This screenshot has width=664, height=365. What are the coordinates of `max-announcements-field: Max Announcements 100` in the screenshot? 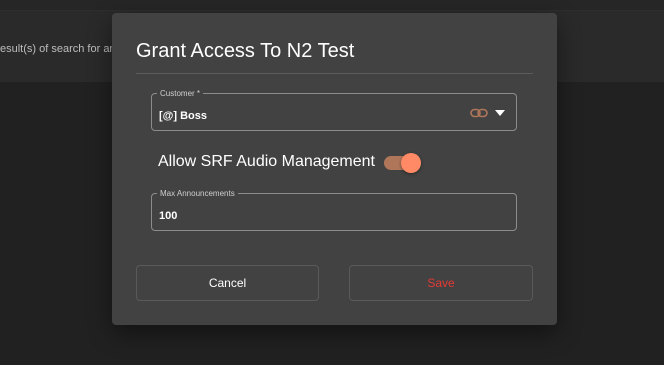 It's located at (334, 209).